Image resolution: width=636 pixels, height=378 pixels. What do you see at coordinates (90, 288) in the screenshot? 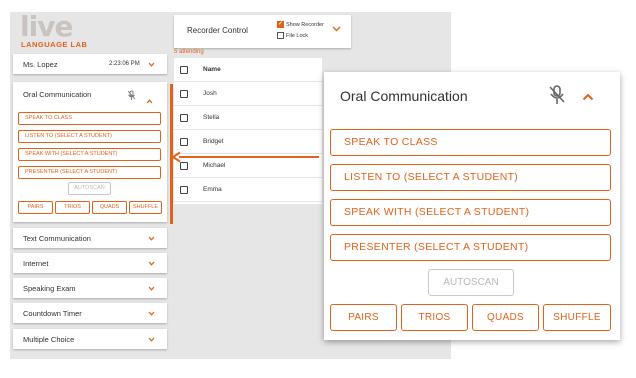
I see `section-speaking-exam: Speaking Exam` at bounding box center [90, 288].